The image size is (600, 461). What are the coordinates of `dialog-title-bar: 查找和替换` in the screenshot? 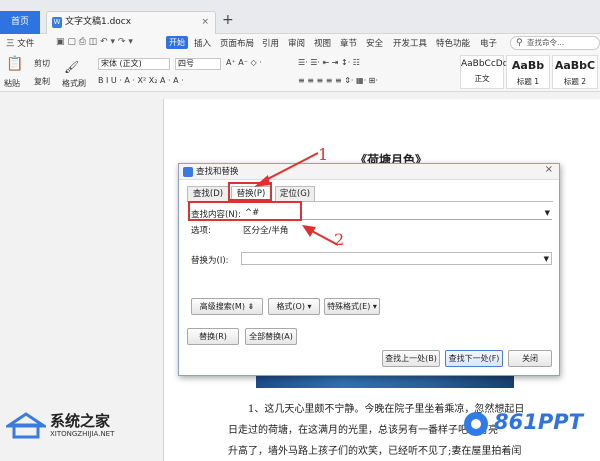 It's located at (369, 172).